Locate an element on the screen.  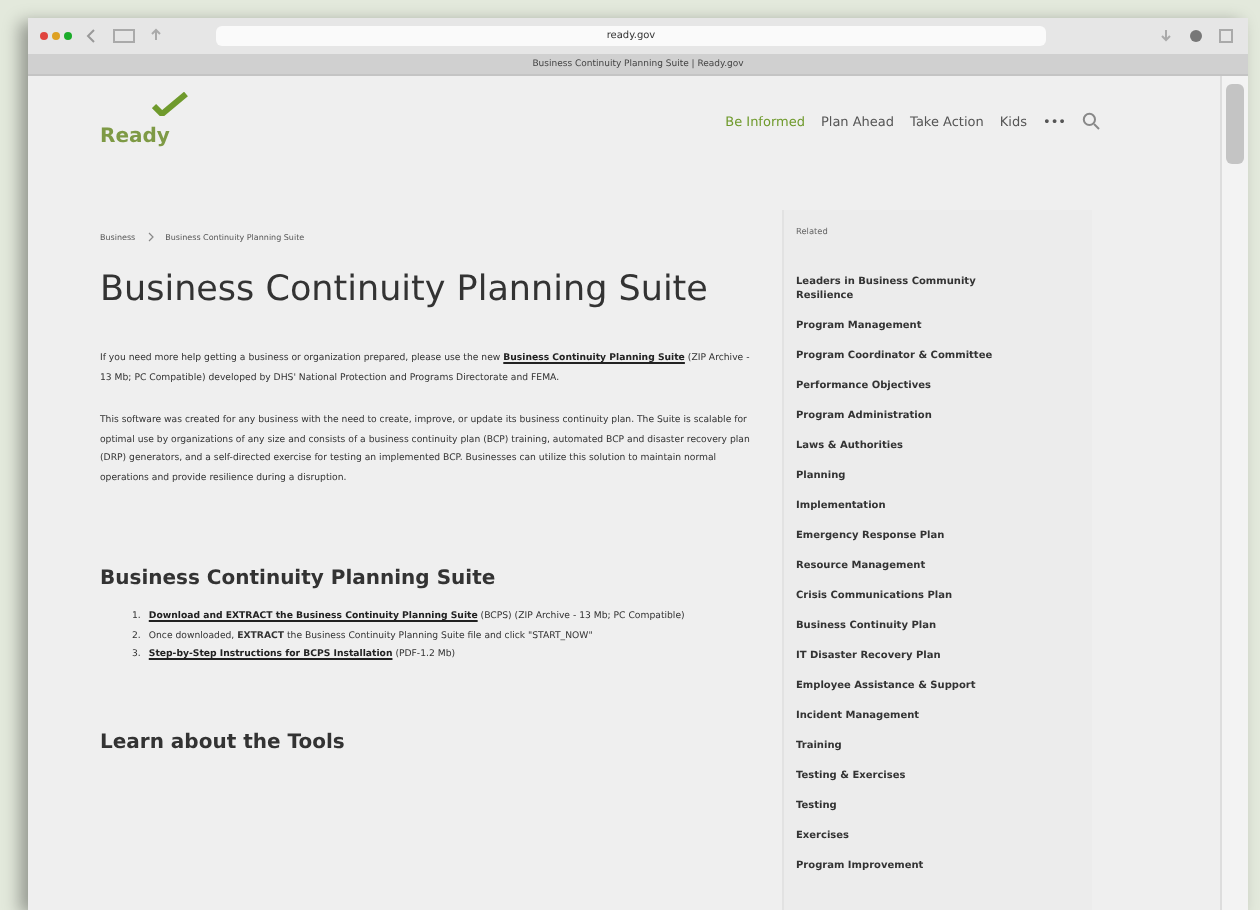
sidebar-icon is located at coordinates (124, 36).